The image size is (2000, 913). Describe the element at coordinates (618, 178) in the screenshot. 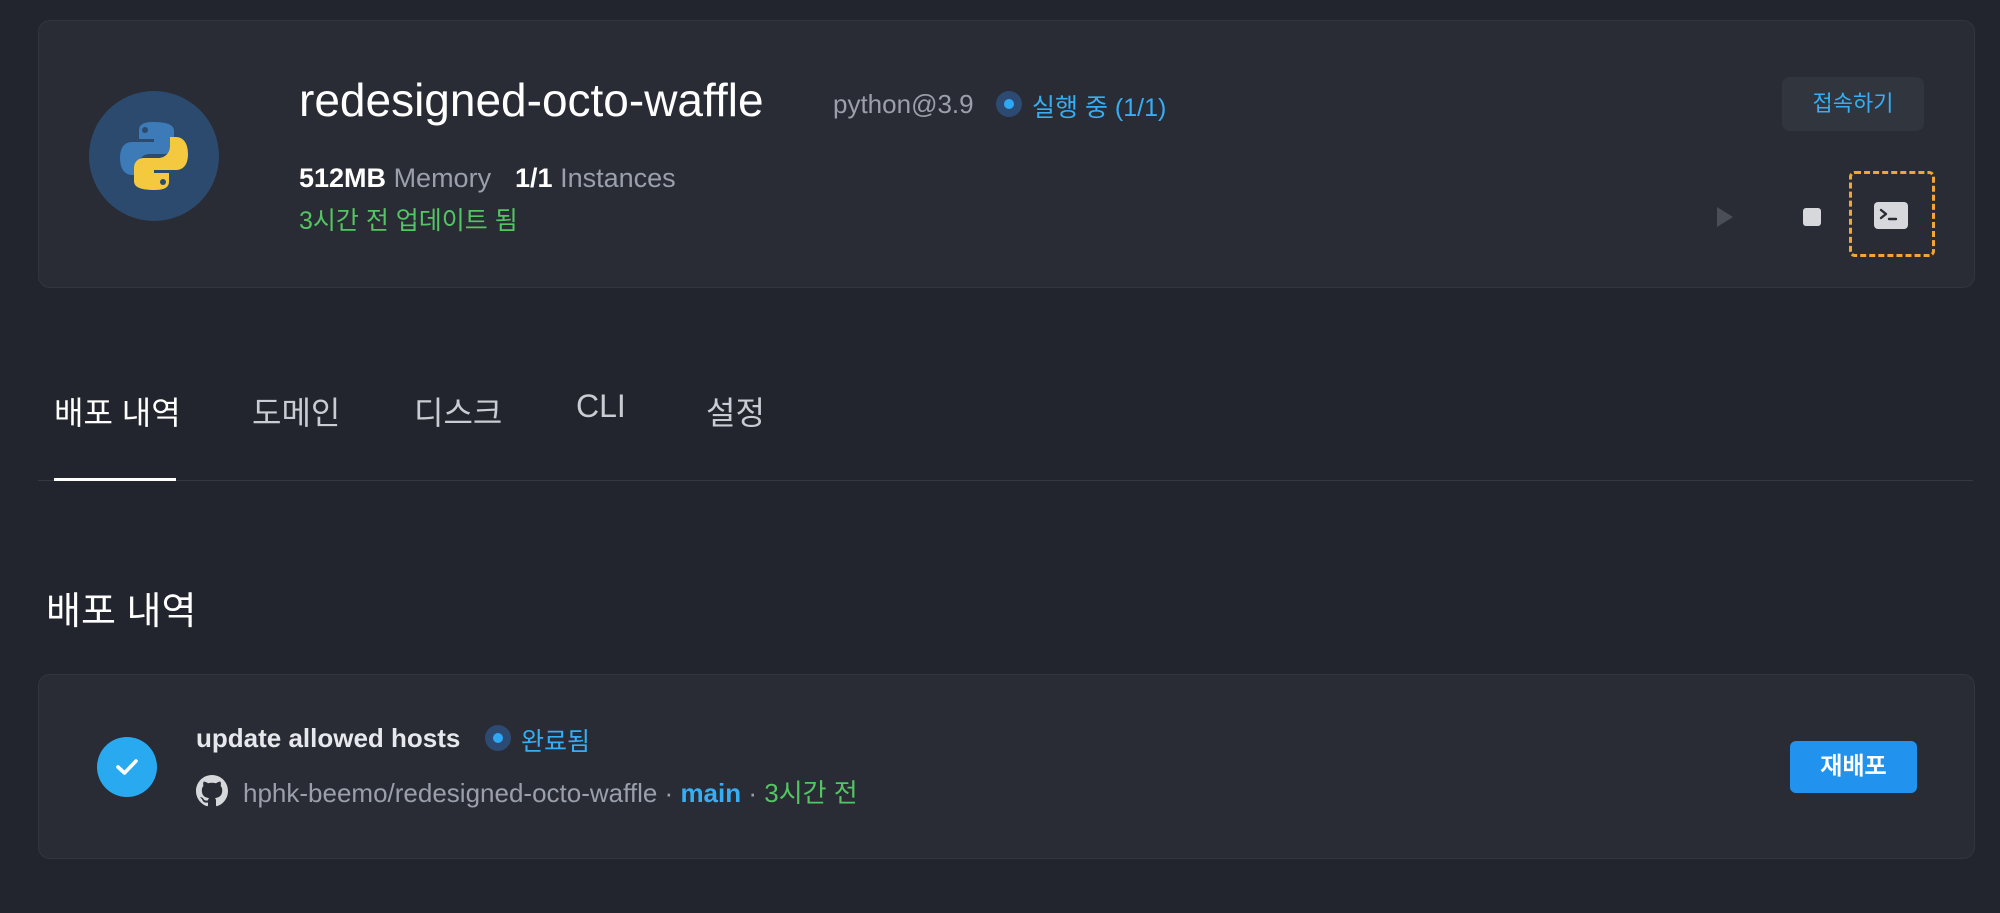

I see `instances-label: Instances` at that location.